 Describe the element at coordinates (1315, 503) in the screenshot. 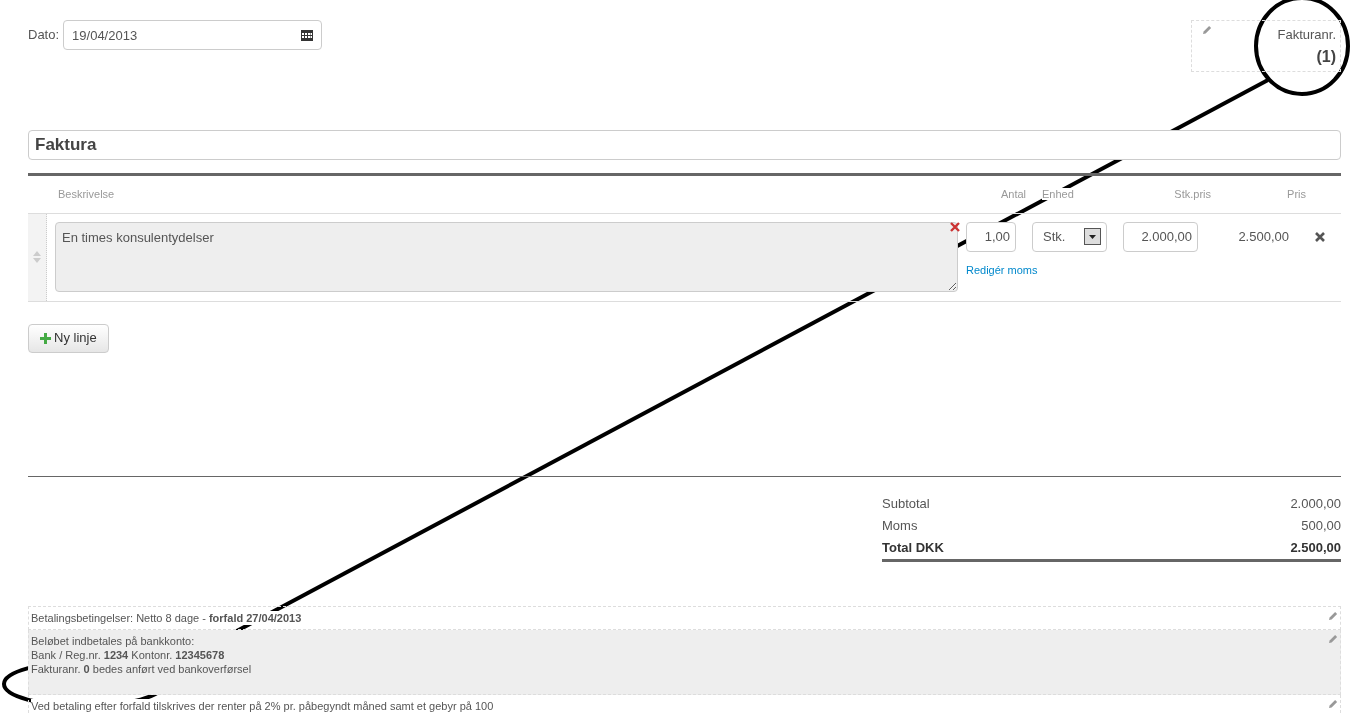

I see `total-value: 2.000,00` at that location.